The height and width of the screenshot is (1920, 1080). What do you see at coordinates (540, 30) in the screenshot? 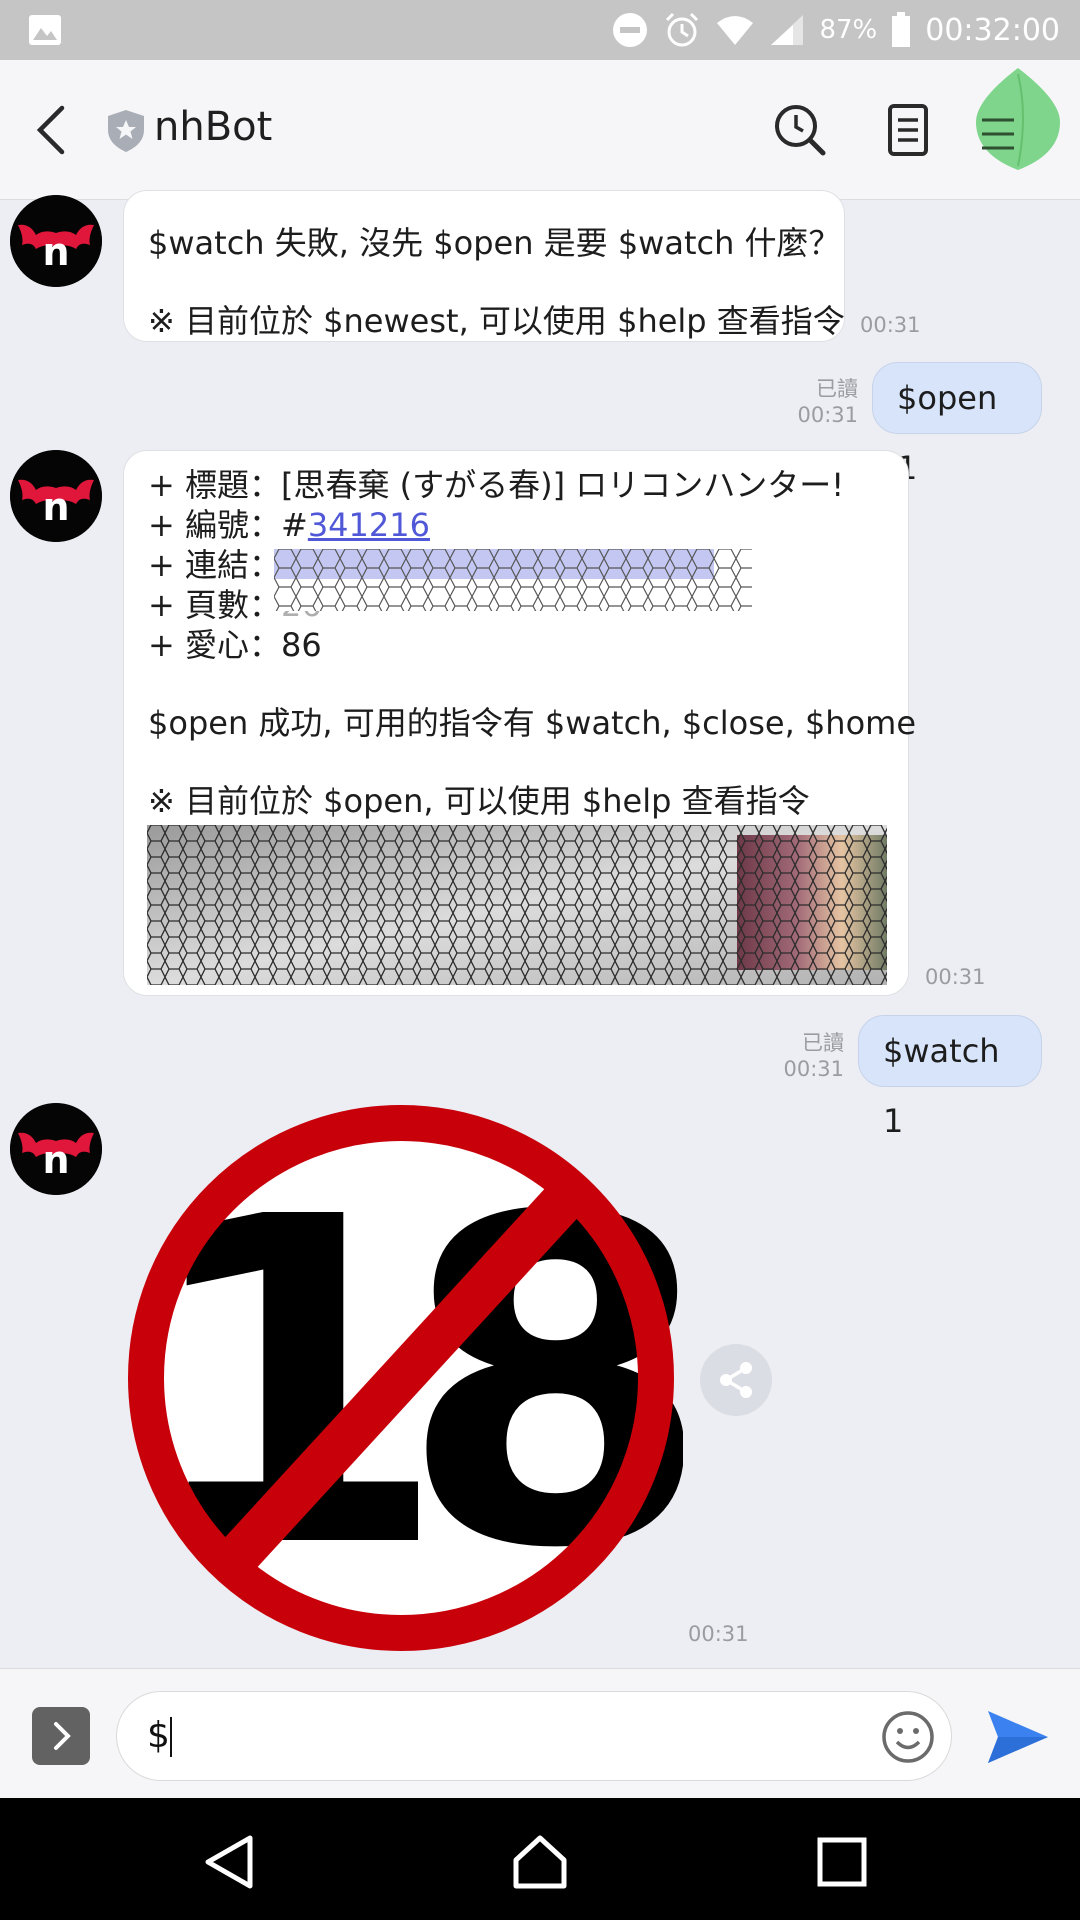
I see `status-bar: 87% 00:32:00` at bounding box center [540, 30].